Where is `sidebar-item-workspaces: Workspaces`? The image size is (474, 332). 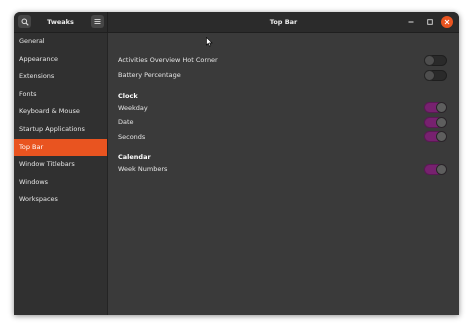
sidebar-item-workspaces: Workspaces is located at coordinates (60, 200).